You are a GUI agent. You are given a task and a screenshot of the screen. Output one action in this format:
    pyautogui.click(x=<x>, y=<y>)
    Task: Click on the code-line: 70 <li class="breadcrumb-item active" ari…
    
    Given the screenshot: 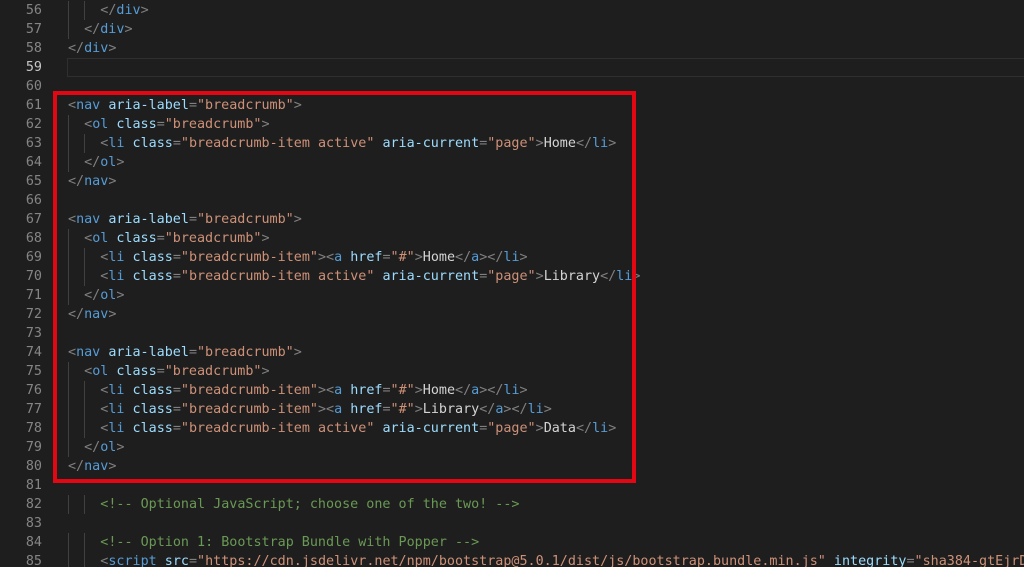 What is the action you would take?
    pyautogui.click(x=512, y=276)
    